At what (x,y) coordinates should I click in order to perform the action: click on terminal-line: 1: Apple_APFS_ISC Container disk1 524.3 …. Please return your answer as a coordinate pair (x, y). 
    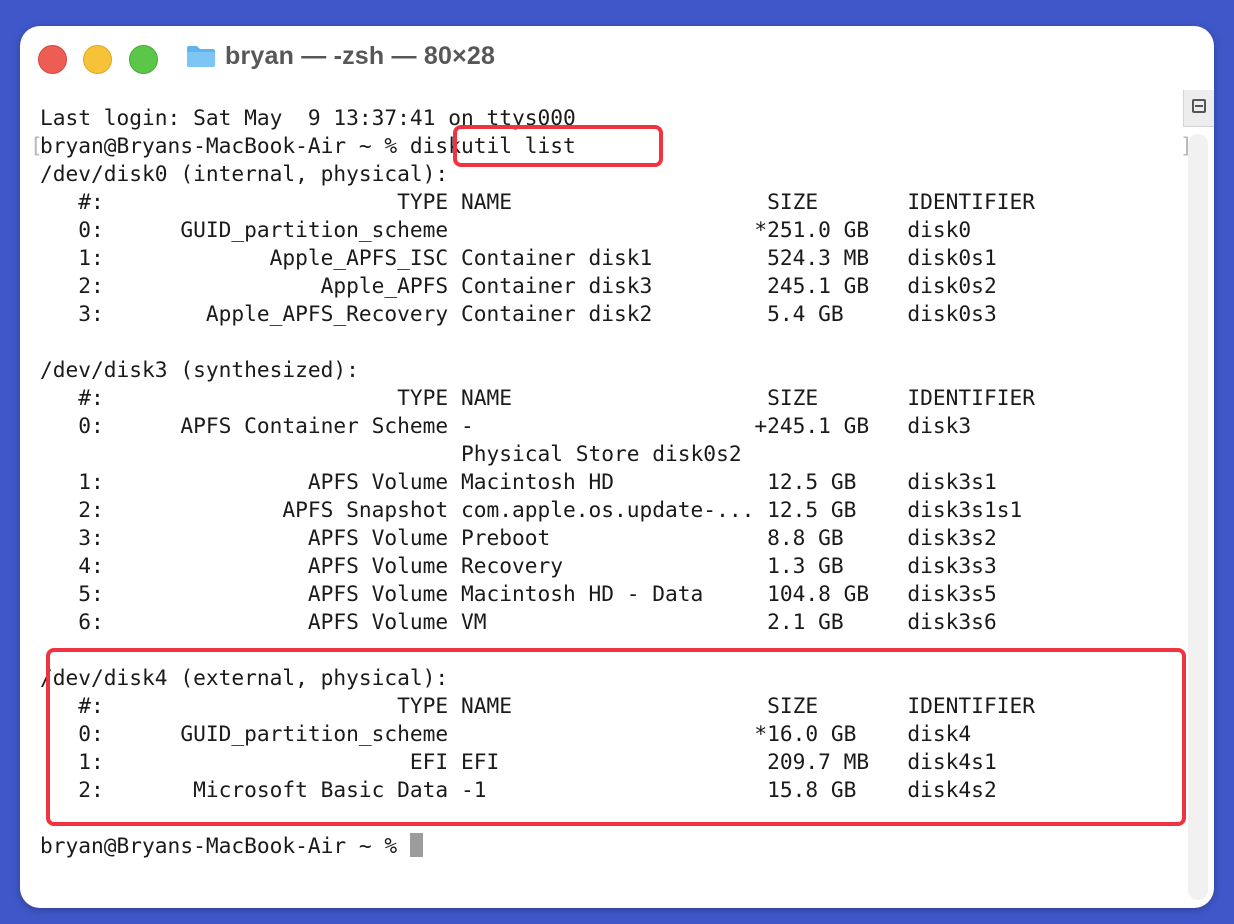
    Looking at the image, I should click on (518, 257).